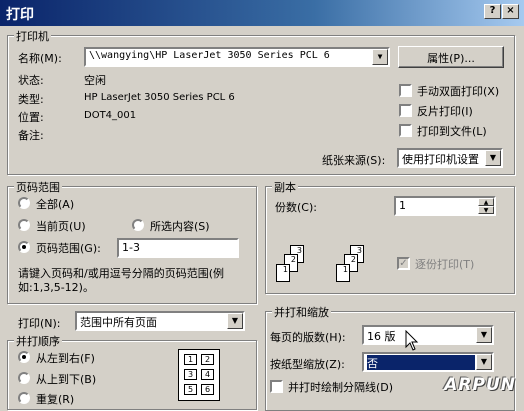 The image size is (524, 411). I want to click on reverse-label: 反片打印(I), so click(445, 111).